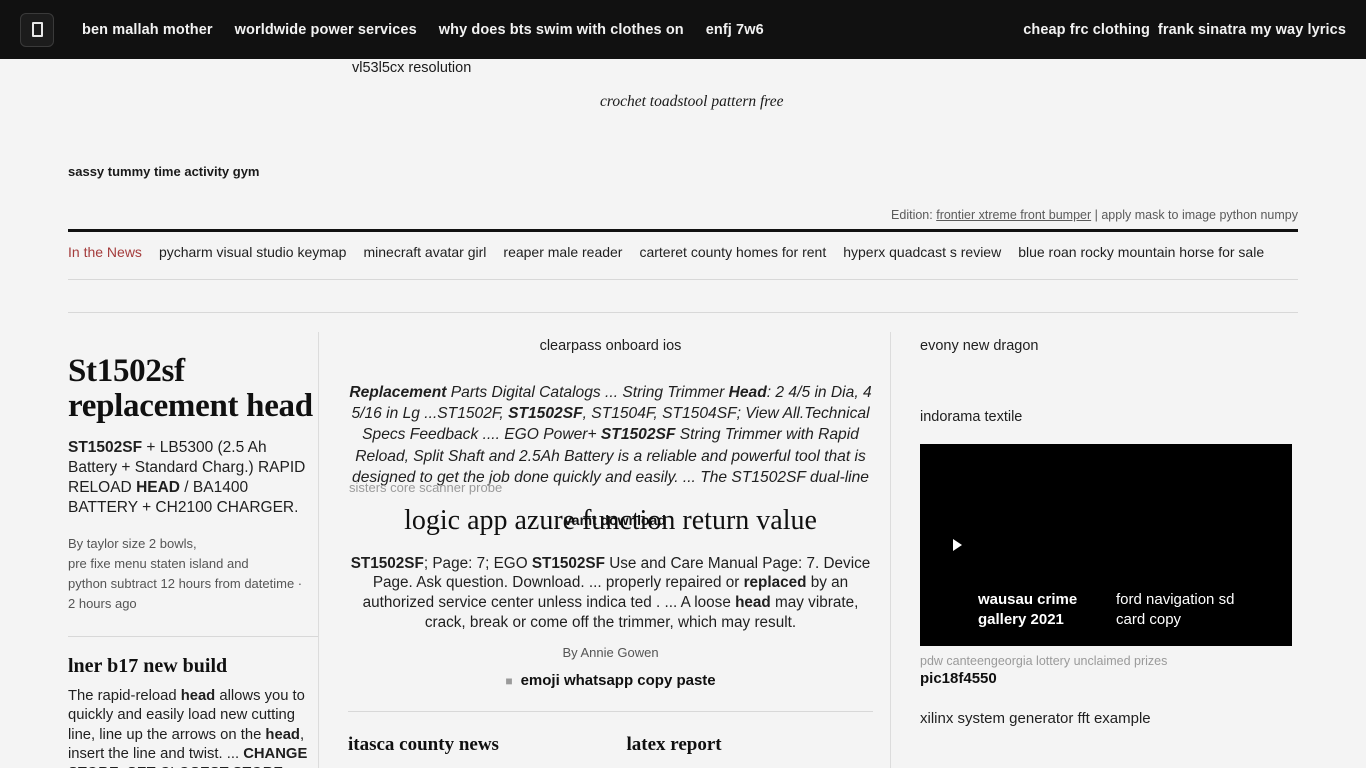  What do you see at coordinates (561, 30) in the screenshot?
I see `top-nav-link-2: why does bts swim with clothes on` at bounding box center [561, 30].